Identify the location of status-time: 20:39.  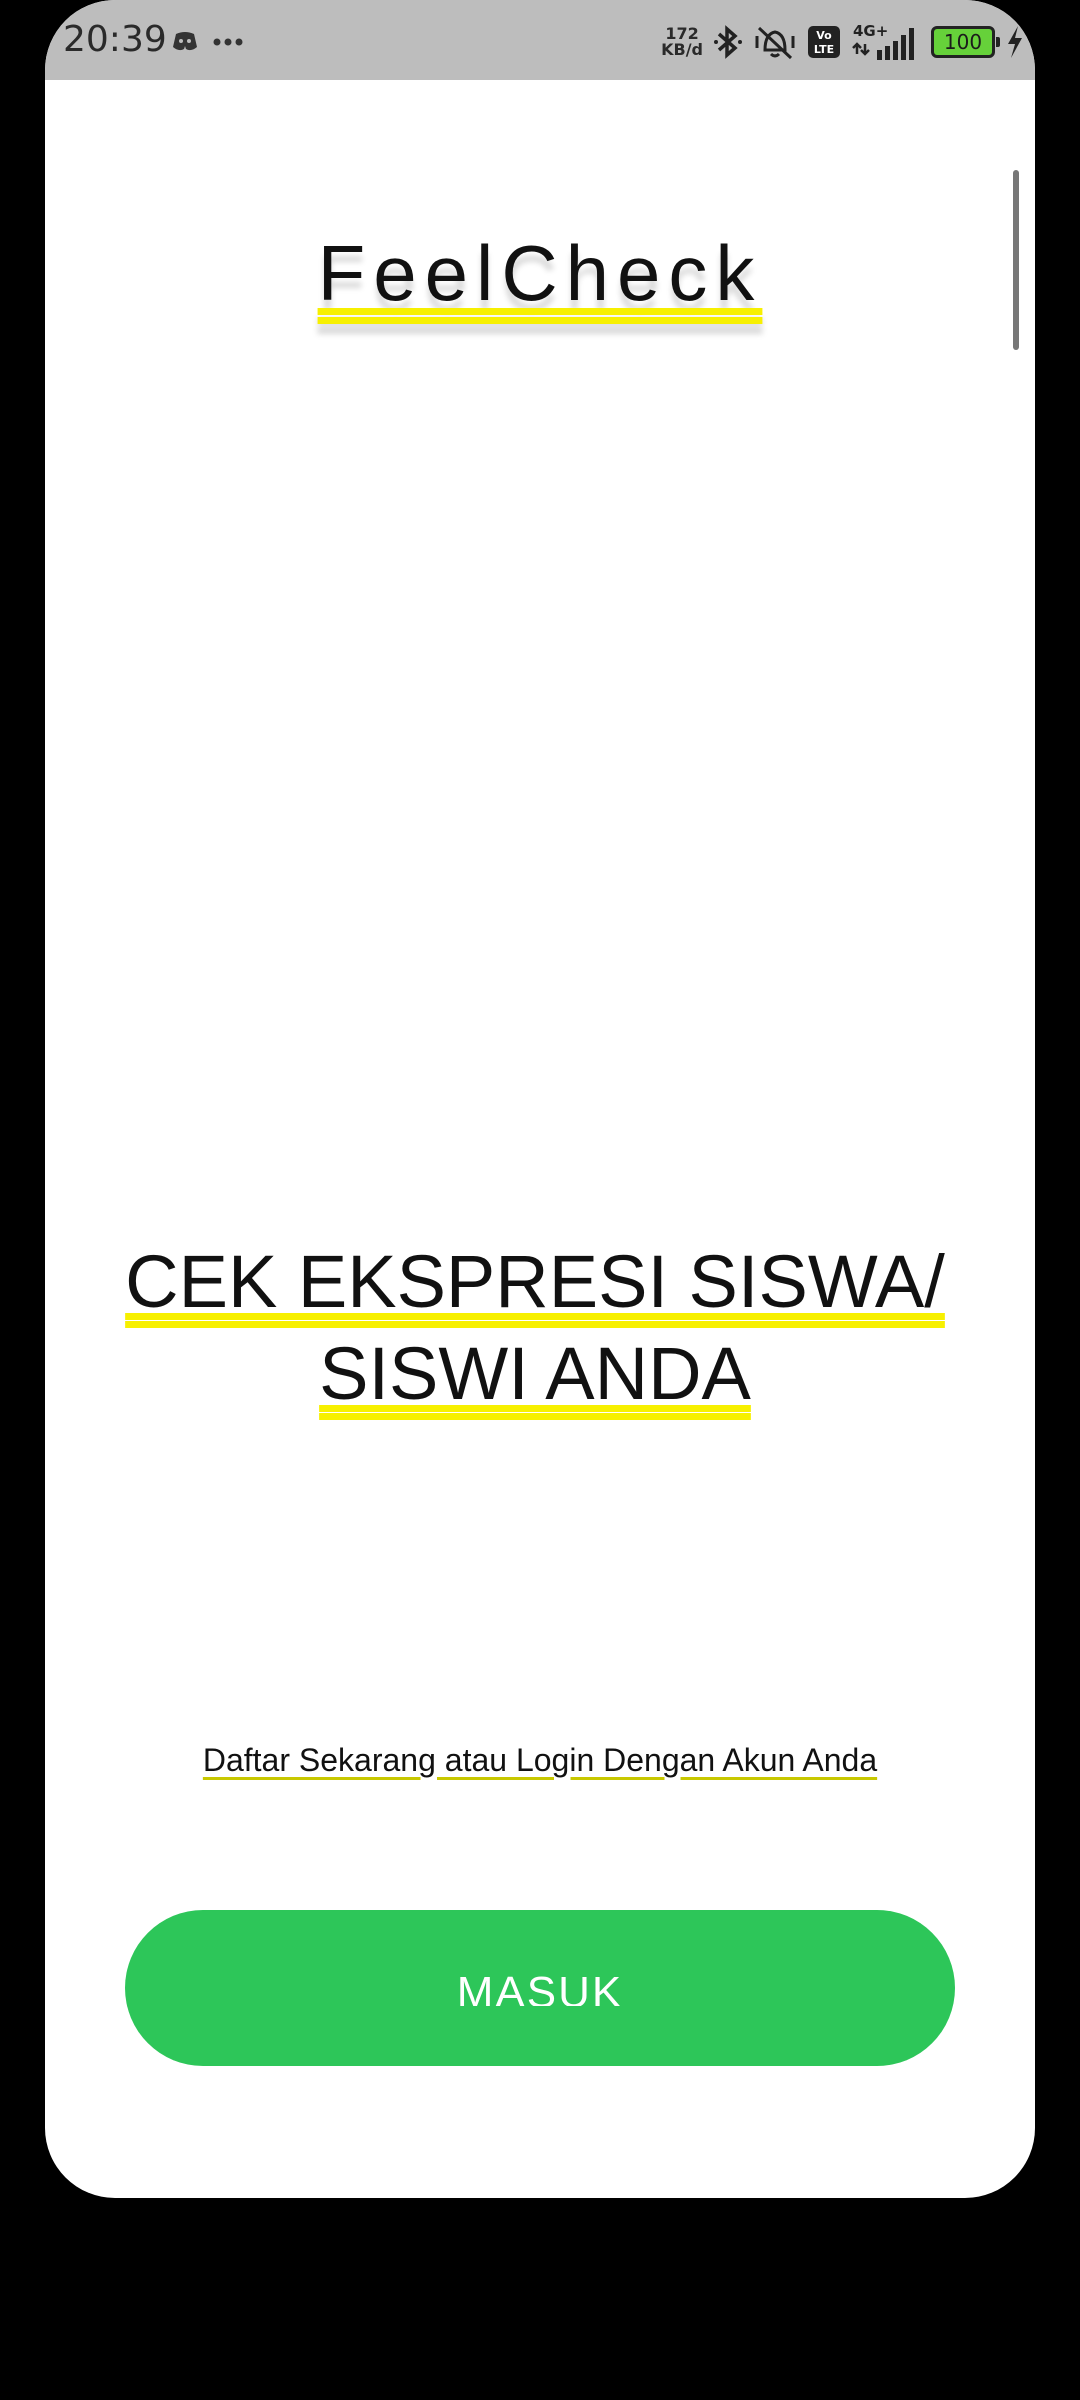
(115, 39).